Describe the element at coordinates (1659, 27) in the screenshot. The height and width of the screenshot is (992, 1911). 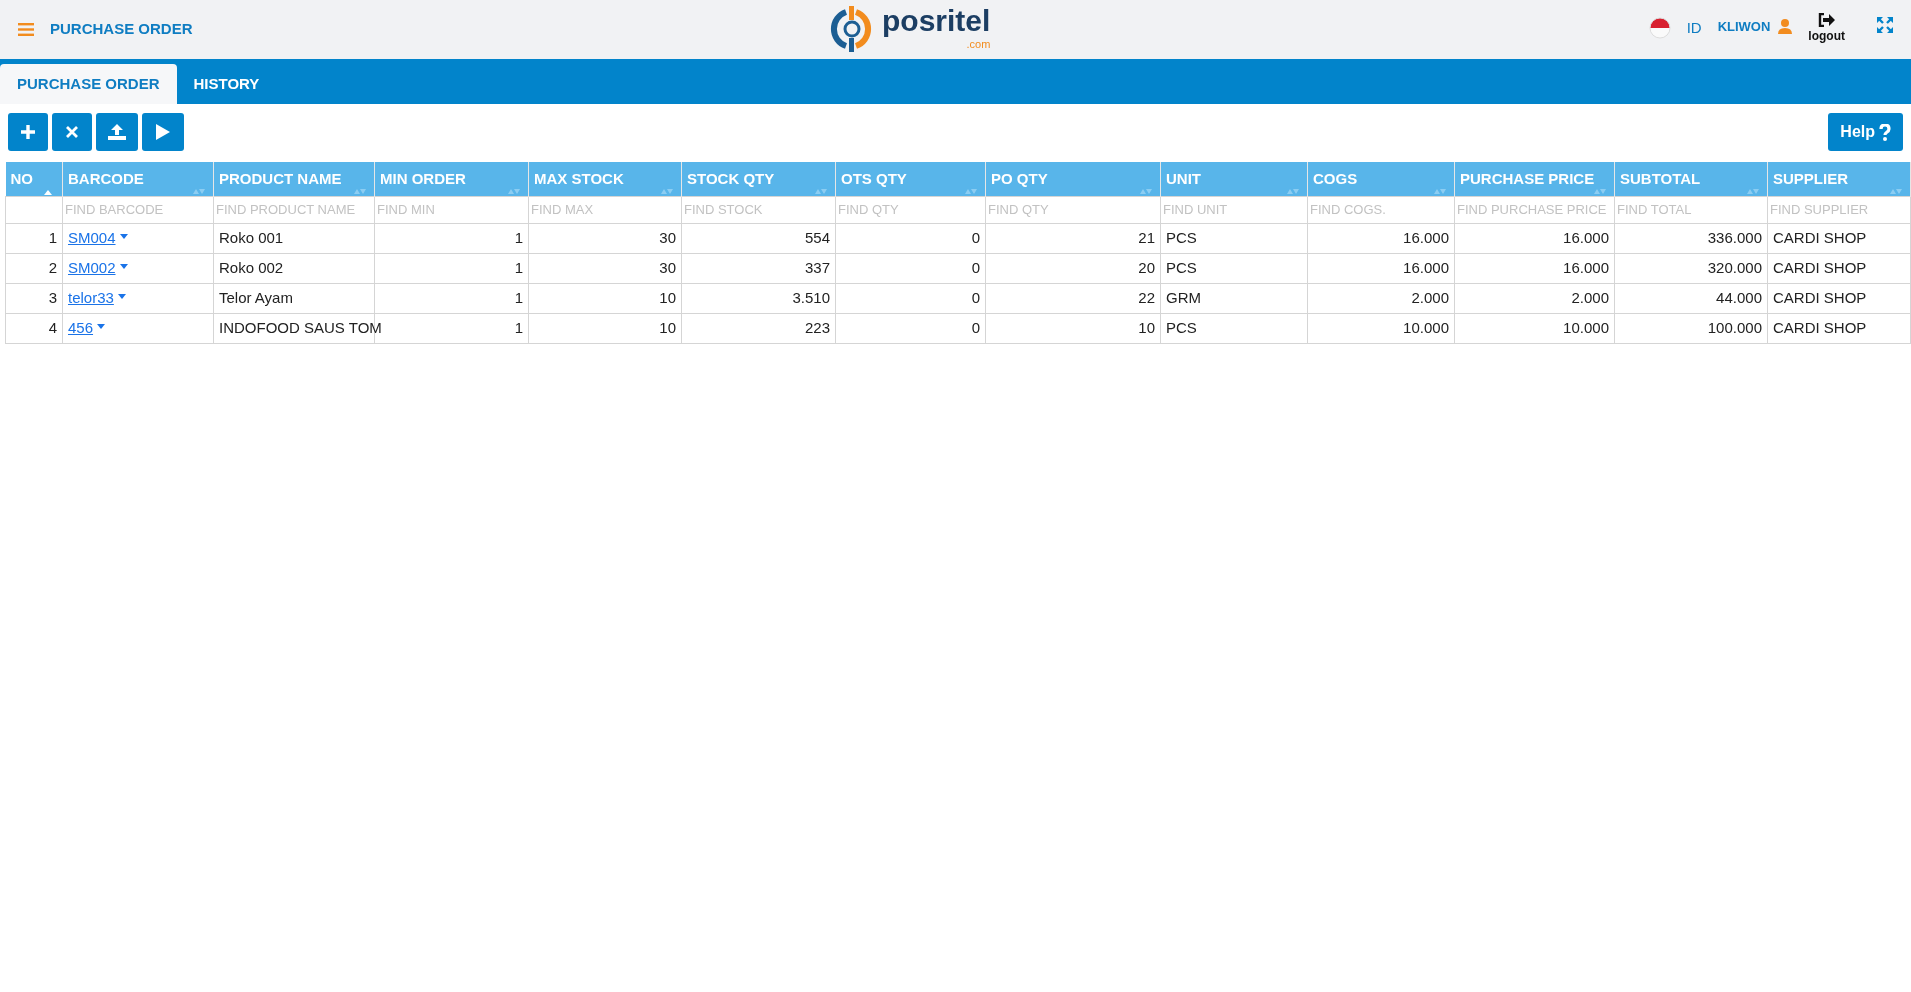
I see `flag-icon` at that location.